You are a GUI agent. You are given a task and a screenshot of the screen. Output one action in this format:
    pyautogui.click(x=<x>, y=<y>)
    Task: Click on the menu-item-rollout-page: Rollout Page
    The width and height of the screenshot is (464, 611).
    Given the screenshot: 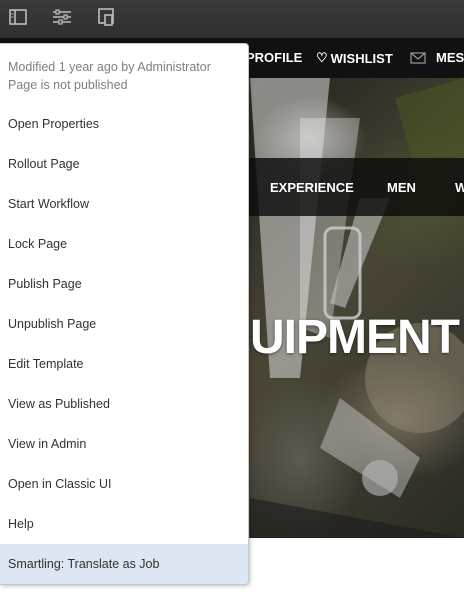 What is the action you would take?
    pyautogui.click(x=124, y=164)
    